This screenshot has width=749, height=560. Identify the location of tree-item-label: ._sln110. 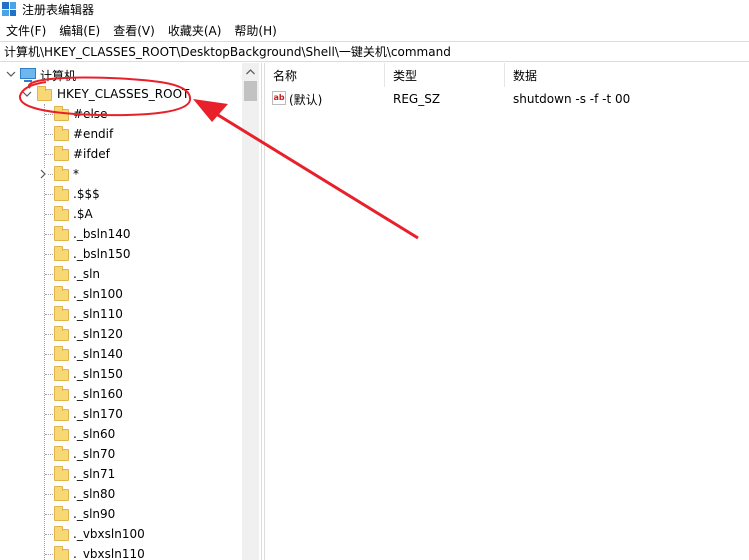
(98, 314).